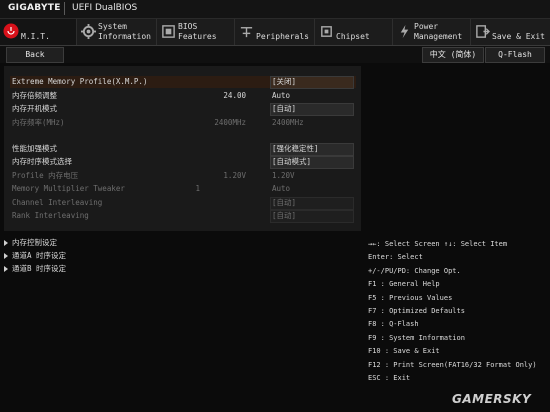  What do you see at coordinates (395, 257) in the screenshot?
I see `help-line: Enter: Select` at bounding box center [395, 257].